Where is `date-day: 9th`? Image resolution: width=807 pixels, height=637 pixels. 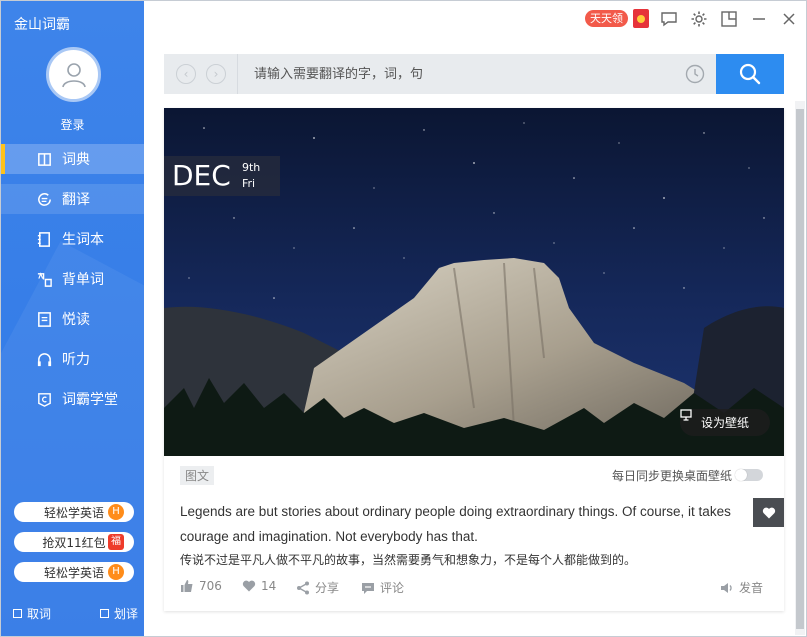
date-day: 9th is located at coordinates (251, 167).